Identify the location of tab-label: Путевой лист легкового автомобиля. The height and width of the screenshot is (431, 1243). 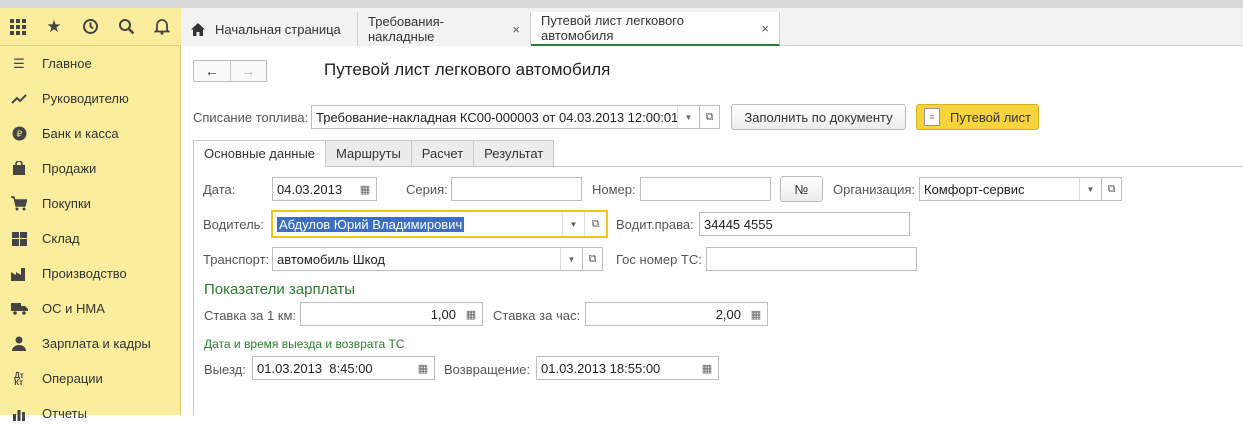
(612, 28).